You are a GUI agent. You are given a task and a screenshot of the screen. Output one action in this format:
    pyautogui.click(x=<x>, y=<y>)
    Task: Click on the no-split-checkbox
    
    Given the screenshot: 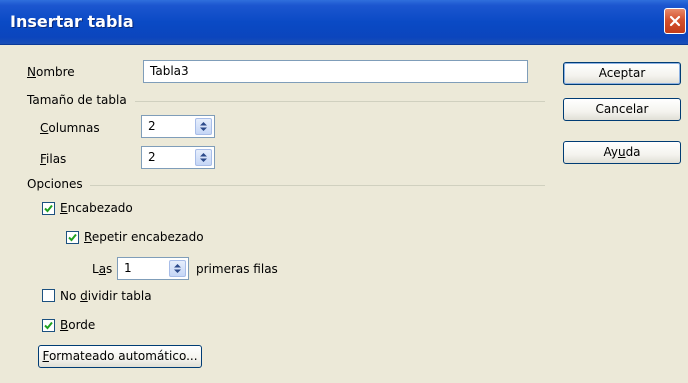 What is the action you would take?
    pyautogui.click(x=48, y=295)
    